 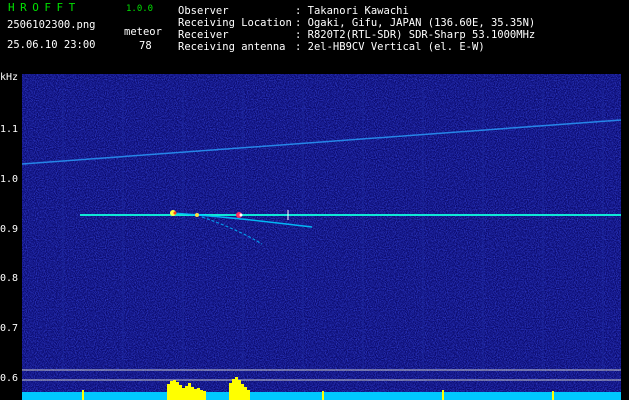 What do you see at coordinates (9, 378) in the screenshot?
I see `y-tick-0.6: 0.6` at bounding box center [9, 378].